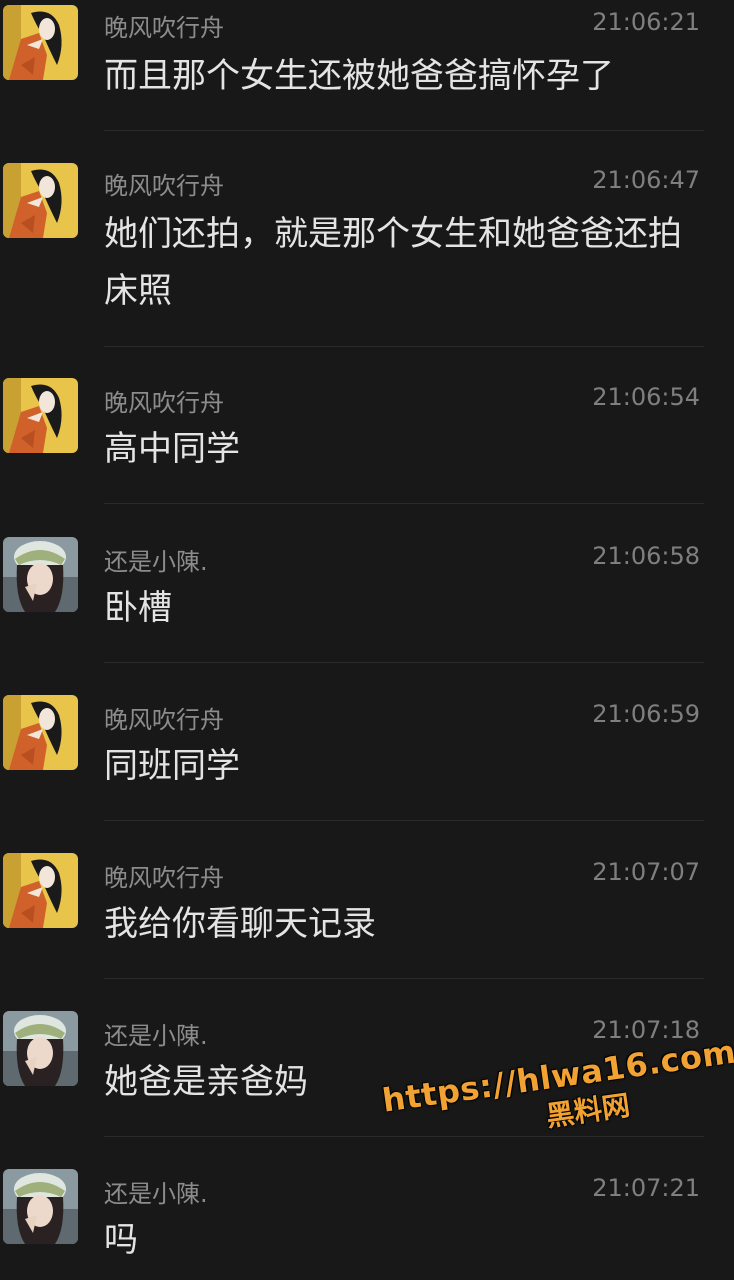  I want to click on message-text: 高中同学, so click(172, 449).